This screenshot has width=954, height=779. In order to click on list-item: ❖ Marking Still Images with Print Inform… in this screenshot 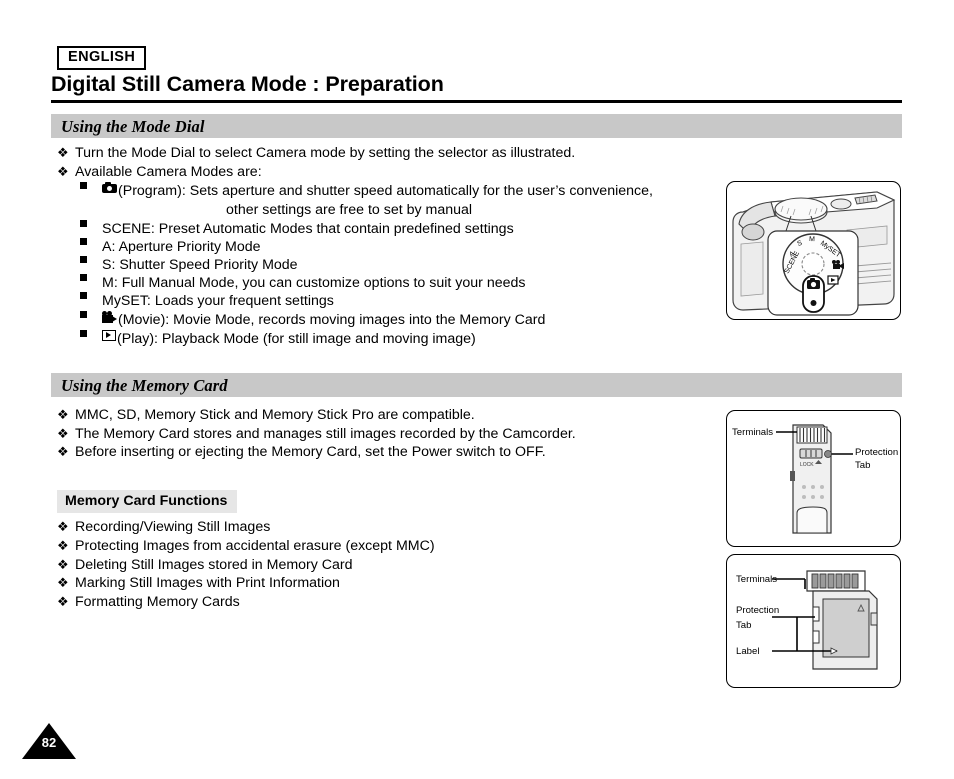, I will do `click(198, 583)`.